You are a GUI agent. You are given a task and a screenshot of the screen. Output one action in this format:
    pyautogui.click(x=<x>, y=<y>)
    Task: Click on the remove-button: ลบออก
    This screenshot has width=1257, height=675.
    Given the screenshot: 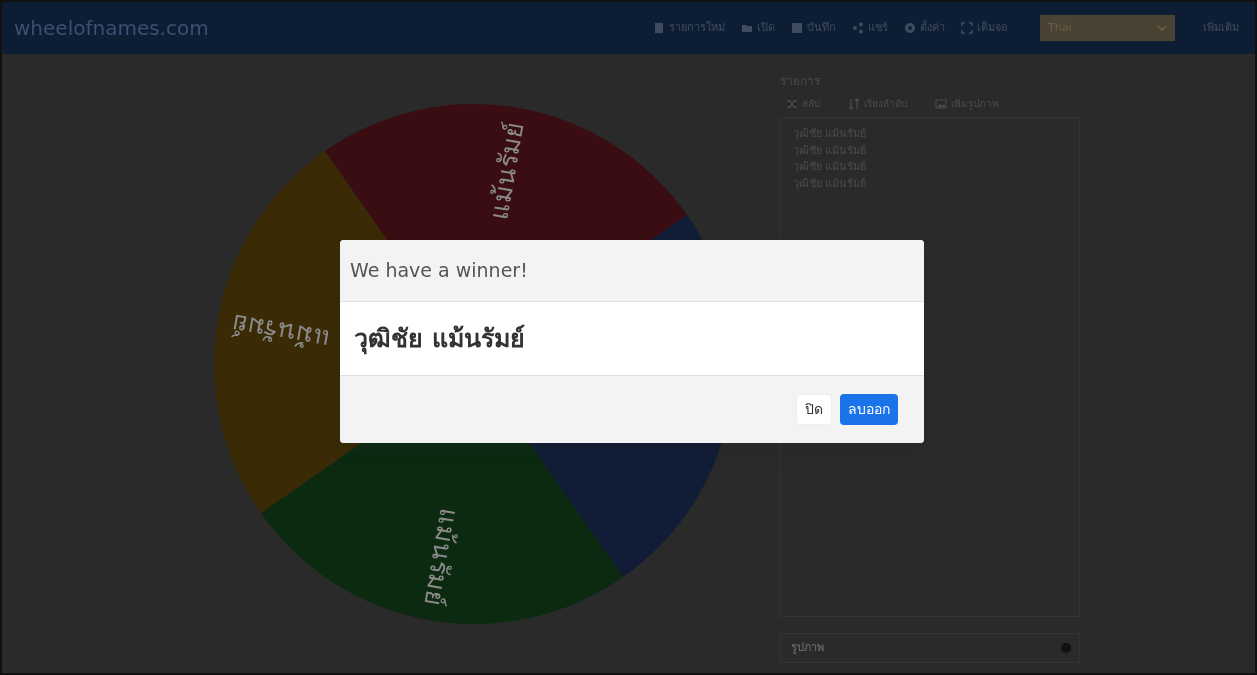 What is the action you would take?
    pyautogui.click(x=869, y=409)
    